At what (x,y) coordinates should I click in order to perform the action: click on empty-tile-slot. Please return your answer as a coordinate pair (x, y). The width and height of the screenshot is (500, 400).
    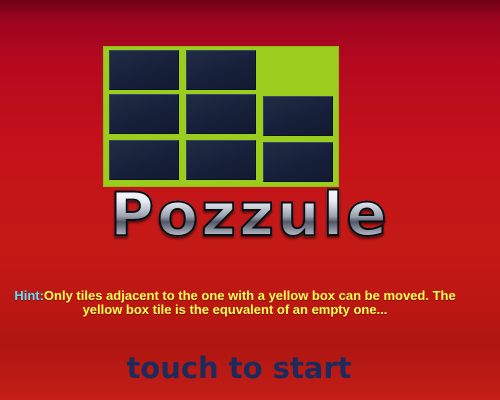
    Looking at the image, I should click on (298, 70).